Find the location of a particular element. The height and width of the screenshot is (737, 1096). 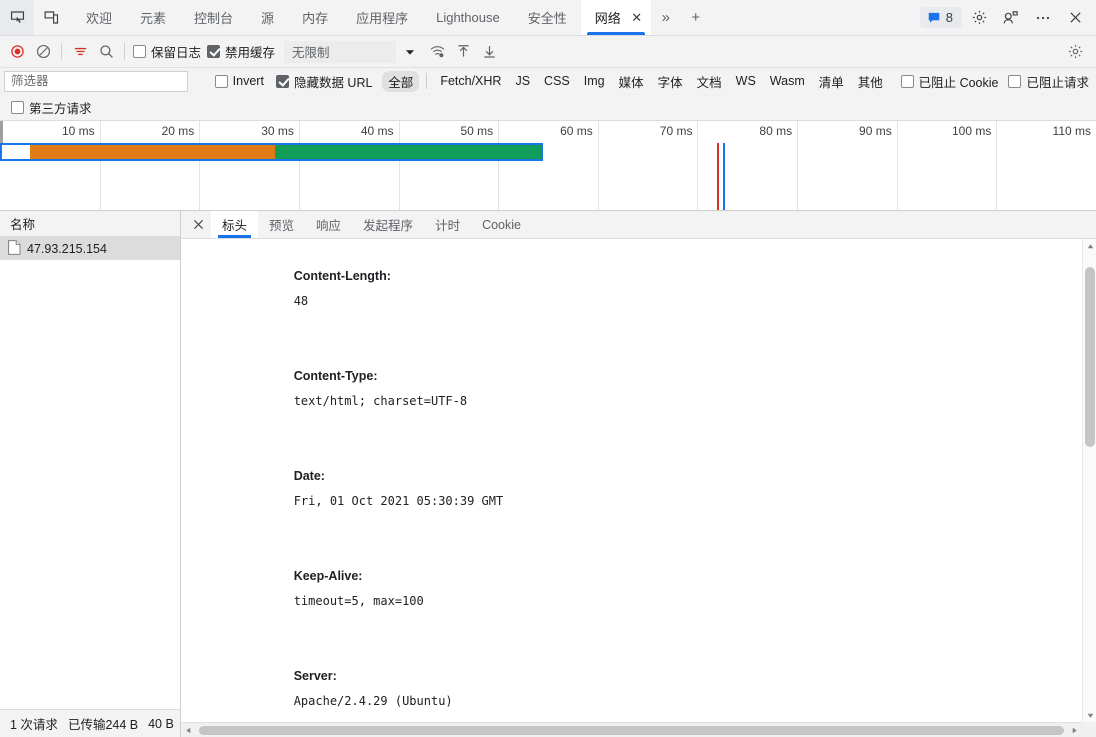

filter-type-wasm: Wasm is located at coordinates (787, 81).